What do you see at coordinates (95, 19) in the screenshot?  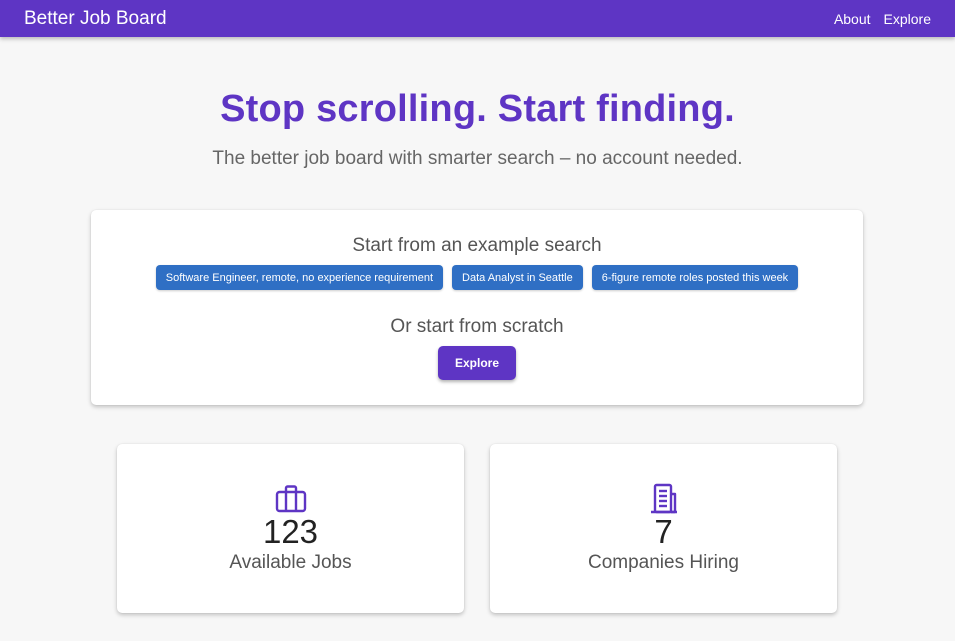 I see `brand-title: Better Job Board` at bounding box center [95, 19].